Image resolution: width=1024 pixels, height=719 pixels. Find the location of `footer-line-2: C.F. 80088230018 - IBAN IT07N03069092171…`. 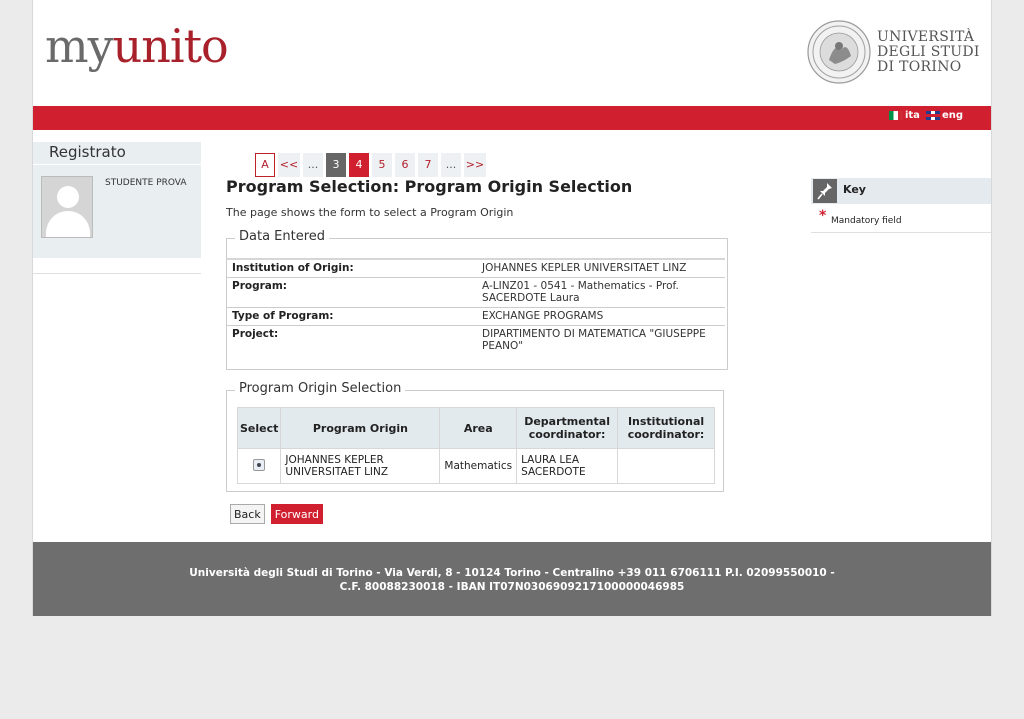

footer-line-2: C.F. 80088230018 - IBAN IT07N03069092171… is located at coordinates (512, 587).